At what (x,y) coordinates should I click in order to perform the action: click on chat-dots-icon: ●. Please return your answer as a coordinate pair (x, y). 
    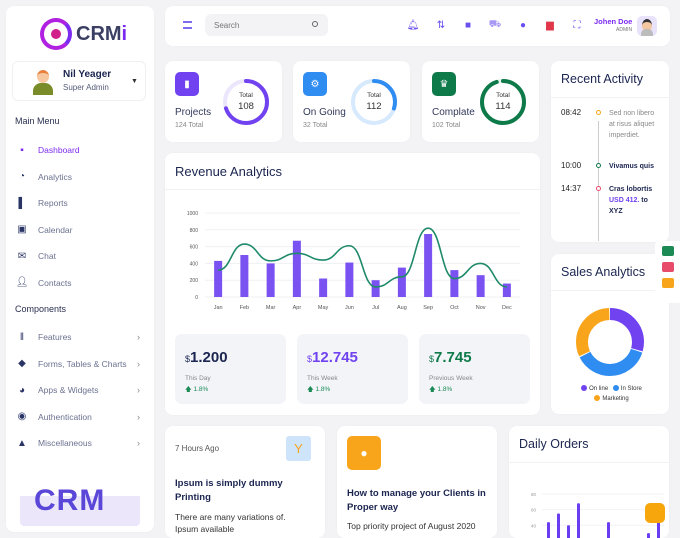
    Looking at the image, I should click on (523, 25).